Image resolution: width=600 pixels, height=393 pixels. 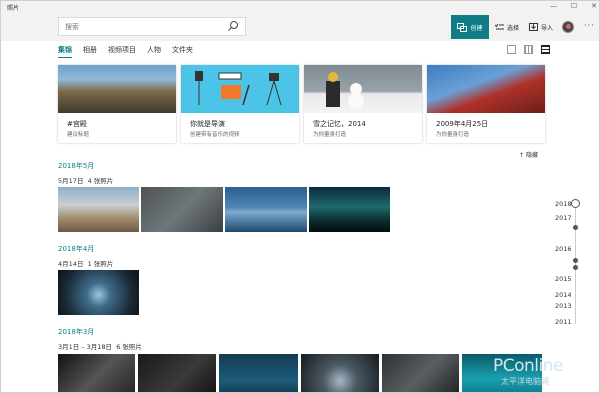 I want to click on section-month: 2018年3月, so click(x=76, y=332).